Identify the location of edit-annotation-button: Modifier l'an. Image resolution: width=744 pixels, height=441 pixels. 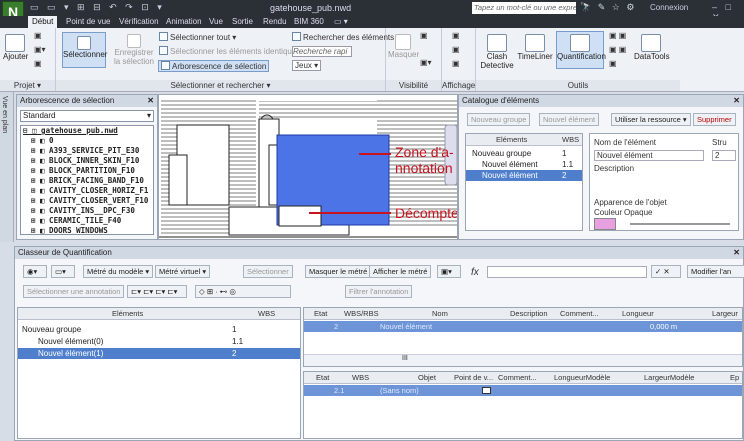
(715, 271).